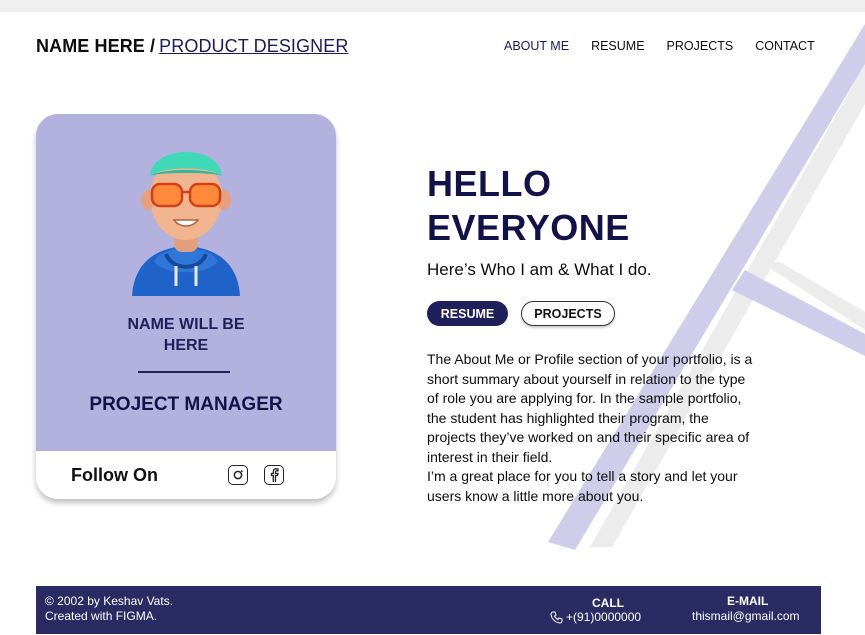 The width and height of the screenshot is (865, 635). What do you see at coordinates (604, 617) in the screenshot?
I see `call-number-text: +(91)0000000` at bounding box center [604, 617].